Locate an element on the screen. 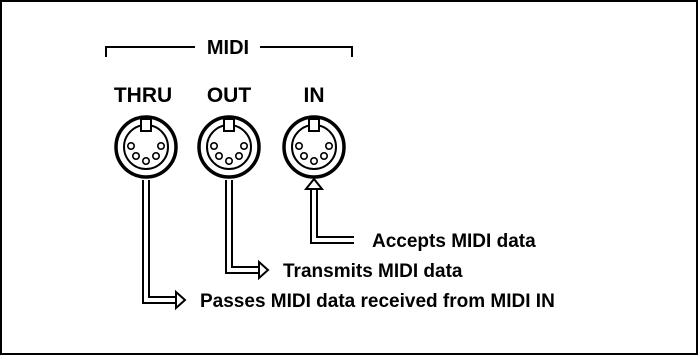 The height and width of the screenshot is (357, 698). description-out: Transmits MIDI data is located at coordinates (373, 271).